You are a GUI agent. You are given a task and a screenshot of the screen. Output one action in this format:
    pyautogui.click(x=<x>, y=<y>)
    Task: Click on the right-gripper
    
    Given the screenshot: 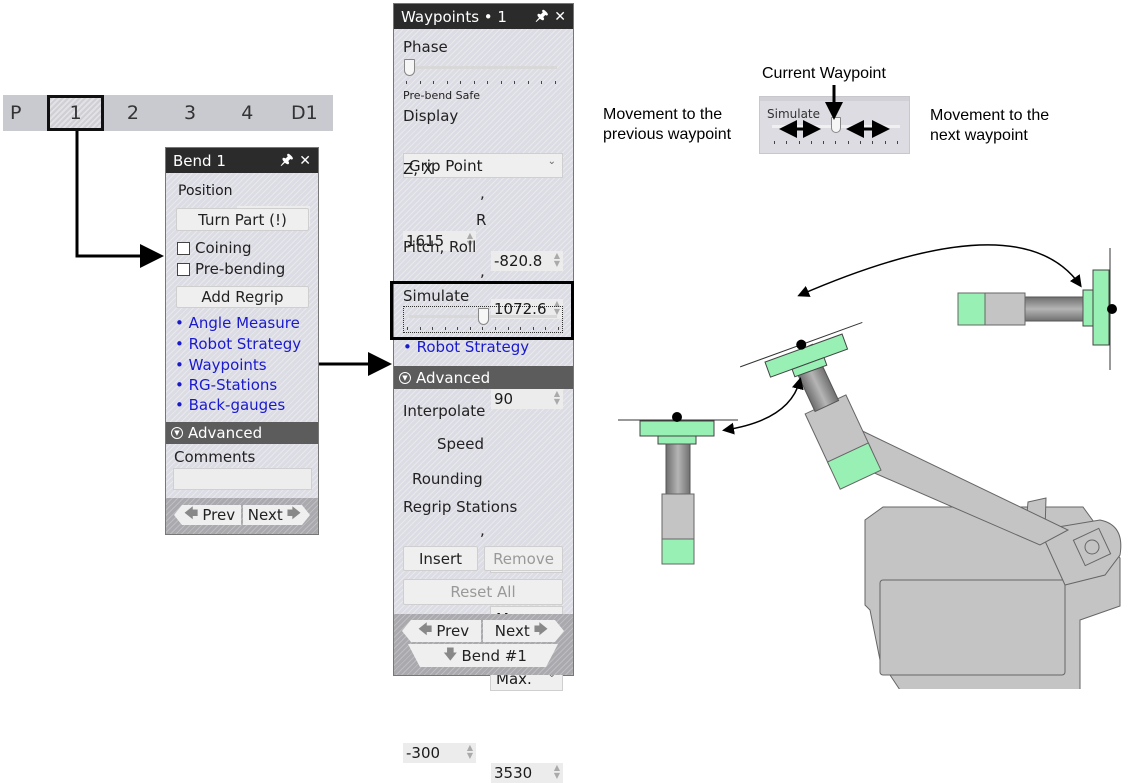 What is the action you would take?
    pyautogui.click(x=1037, y=309)
    